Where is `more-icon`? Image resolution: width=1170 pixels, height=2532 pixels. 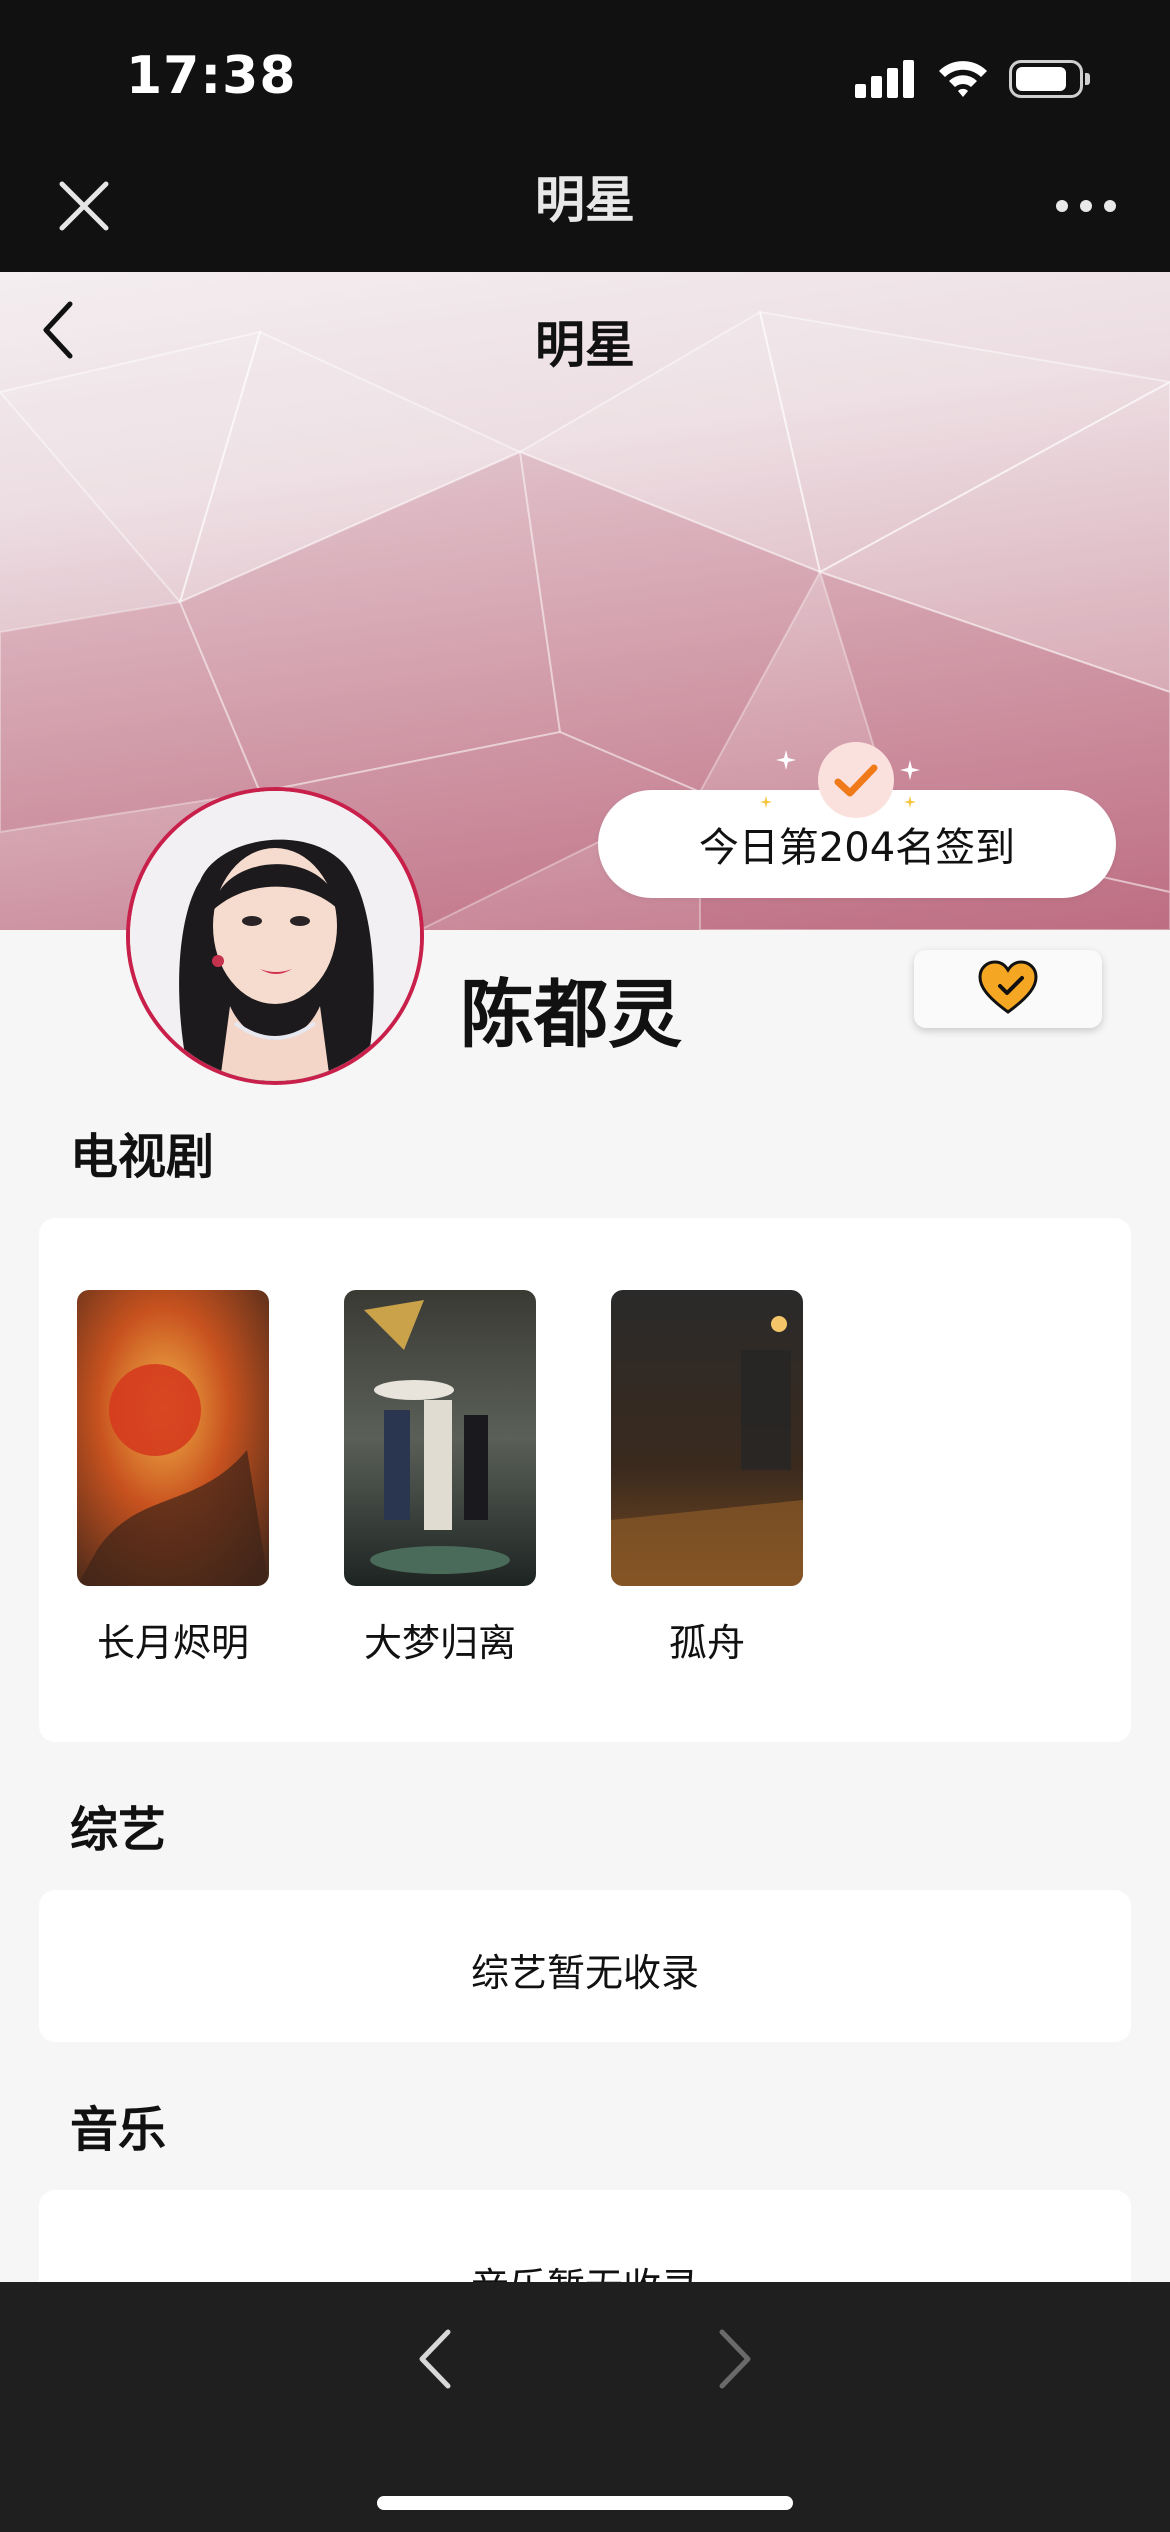
more-icon is located at coordinates (1086, 206).